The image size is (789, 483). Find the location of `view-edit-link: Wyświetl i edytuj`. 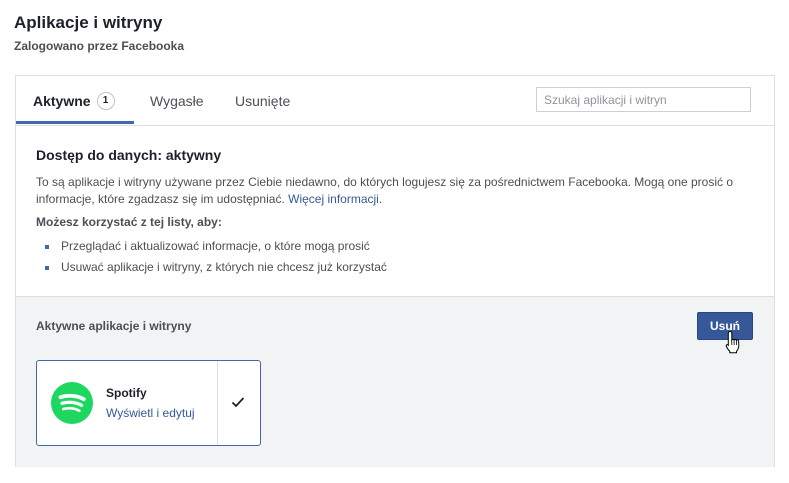

view-edit-link: Wyświetl i edytuj is located at coordinates (150, 413).